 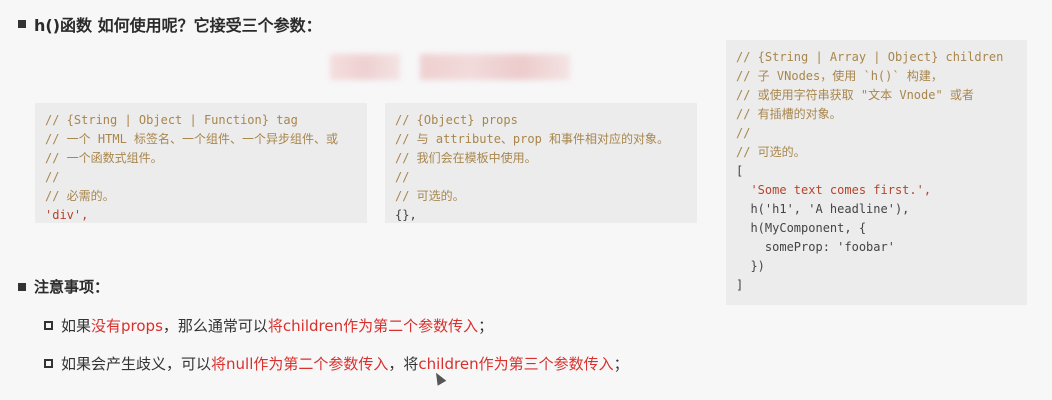 I want to click on code-line: // 子 VNodes，使用 `h()` 构建，, so click(x=839, y=76).